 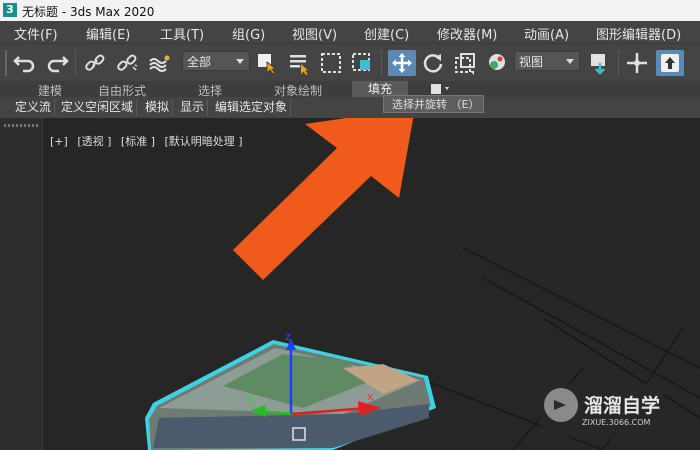 I want to click on bind-to-space-warp-button, so click(x=159, y=63).